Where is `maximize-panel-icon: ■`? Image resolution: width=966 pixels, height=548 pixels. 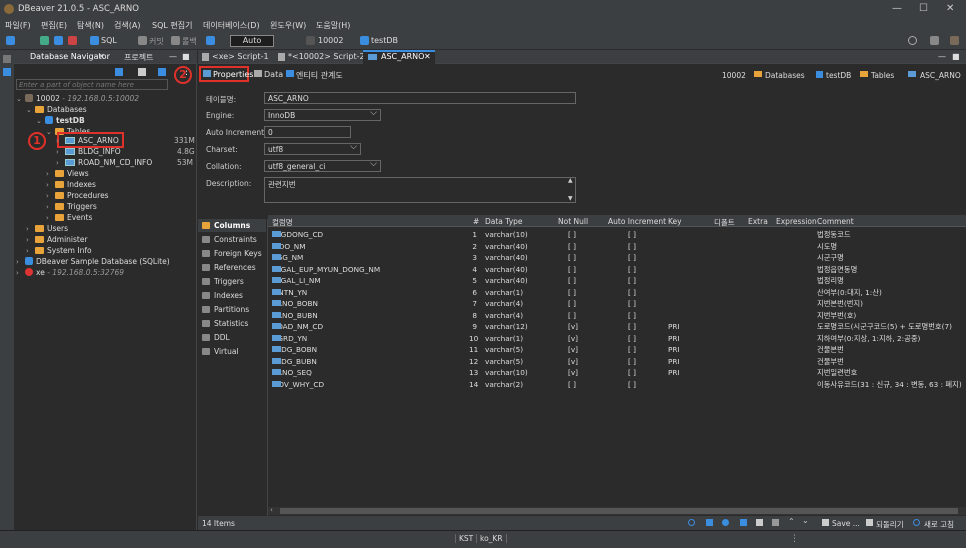 maximize-panel-icon: ■ is located at coordinates (186, 56).